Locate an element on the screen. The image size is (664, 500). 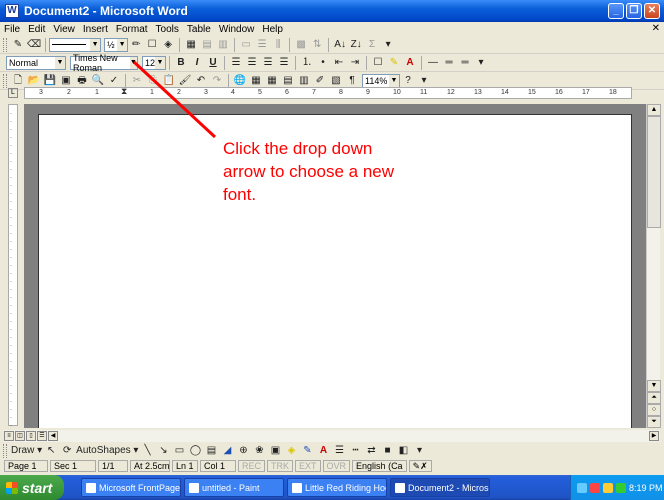
font-combo: Times New Roman ▼ is located at coordinates (104, 63).